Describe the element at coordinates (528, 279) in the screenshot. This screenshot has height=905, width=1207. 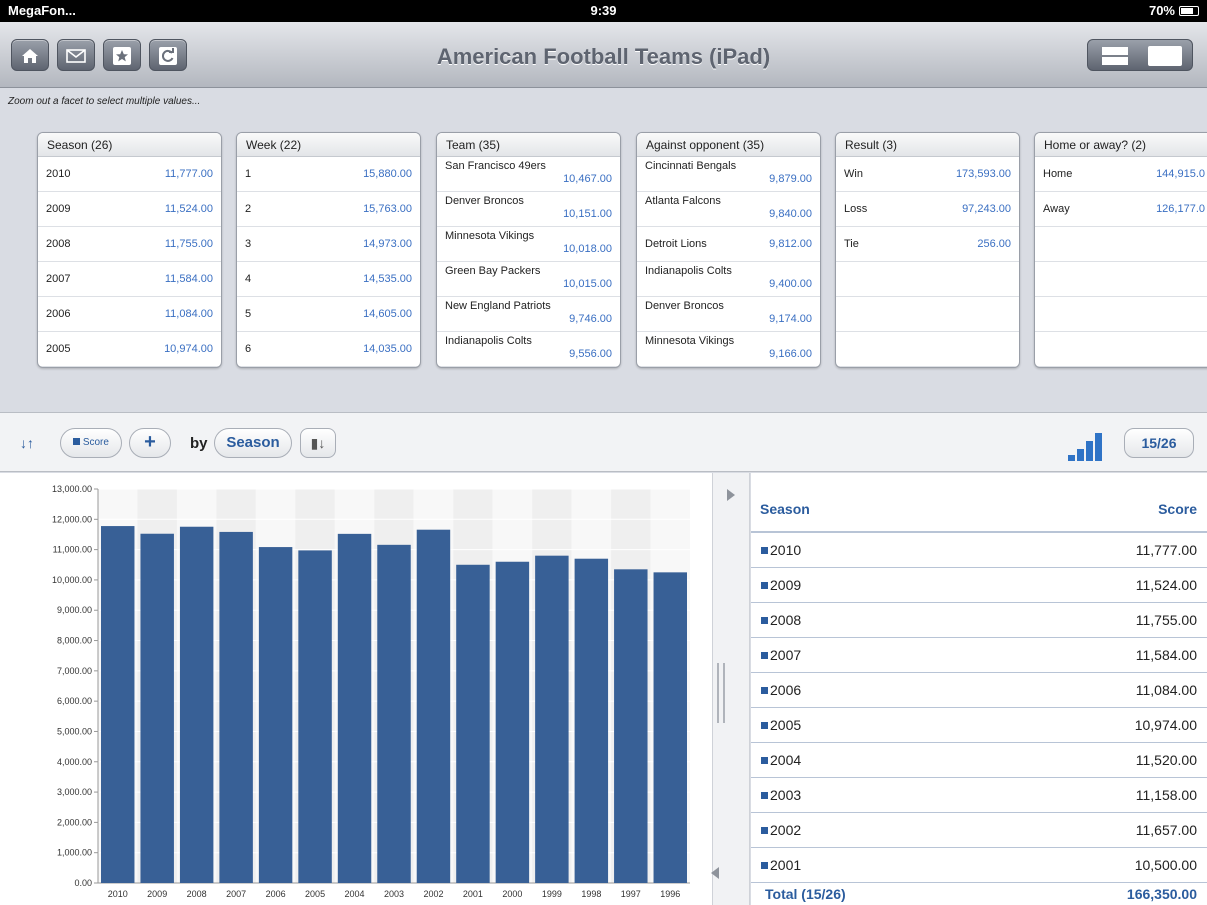
I see `facet-row: Green Bay Packers 10,015.00` at that location.